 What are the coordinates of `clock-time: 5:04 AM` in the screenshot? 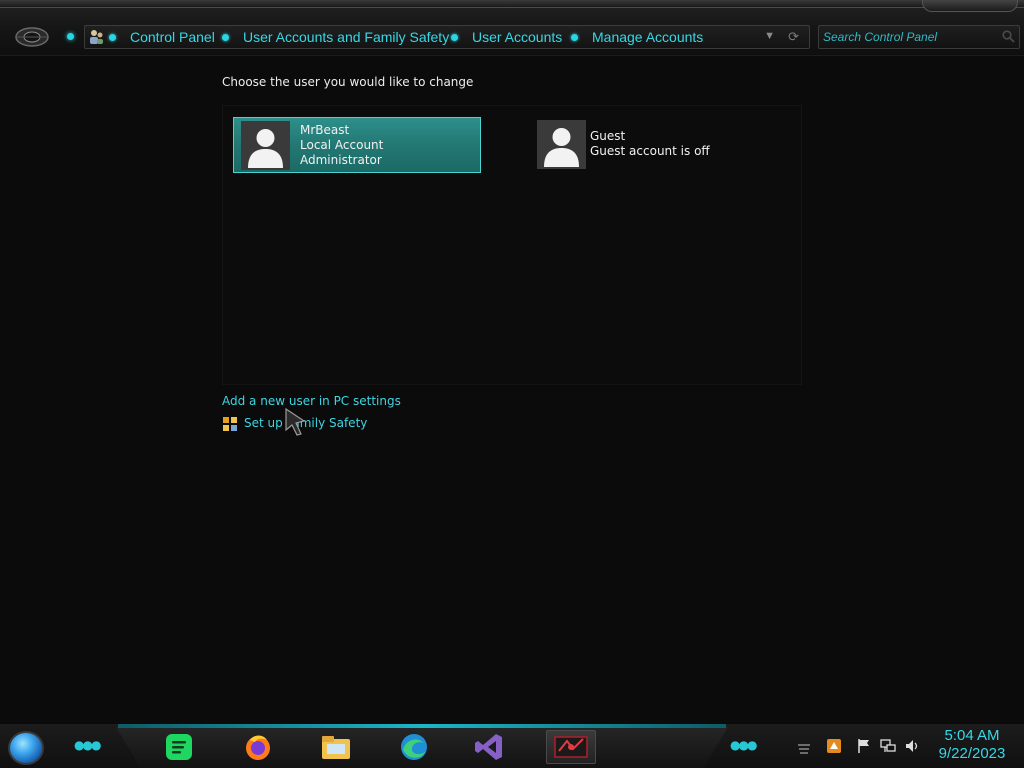 It's located at (972, 735).